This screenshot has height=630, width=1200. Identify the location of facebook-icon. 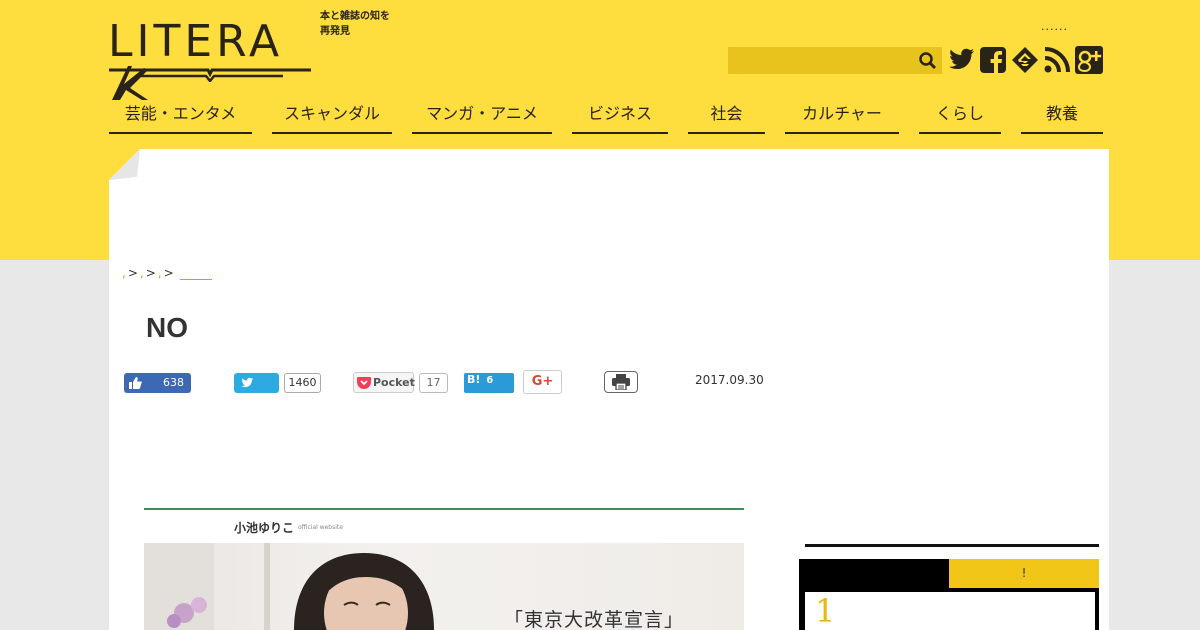
(993, 60).